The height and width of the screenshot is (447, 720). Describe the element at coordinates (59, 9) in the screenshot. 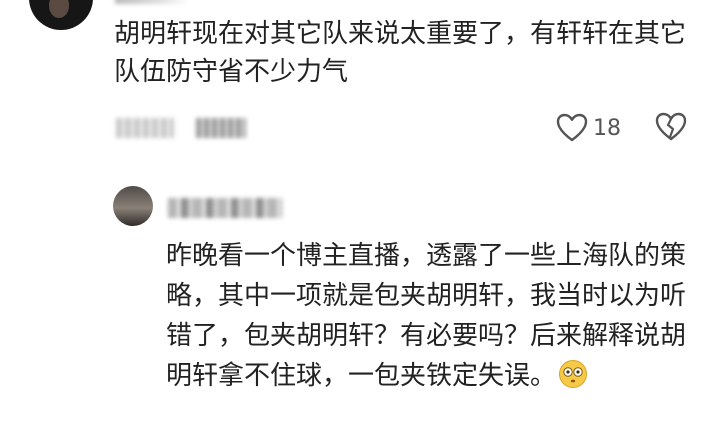

I see `avatar-face` at that location.